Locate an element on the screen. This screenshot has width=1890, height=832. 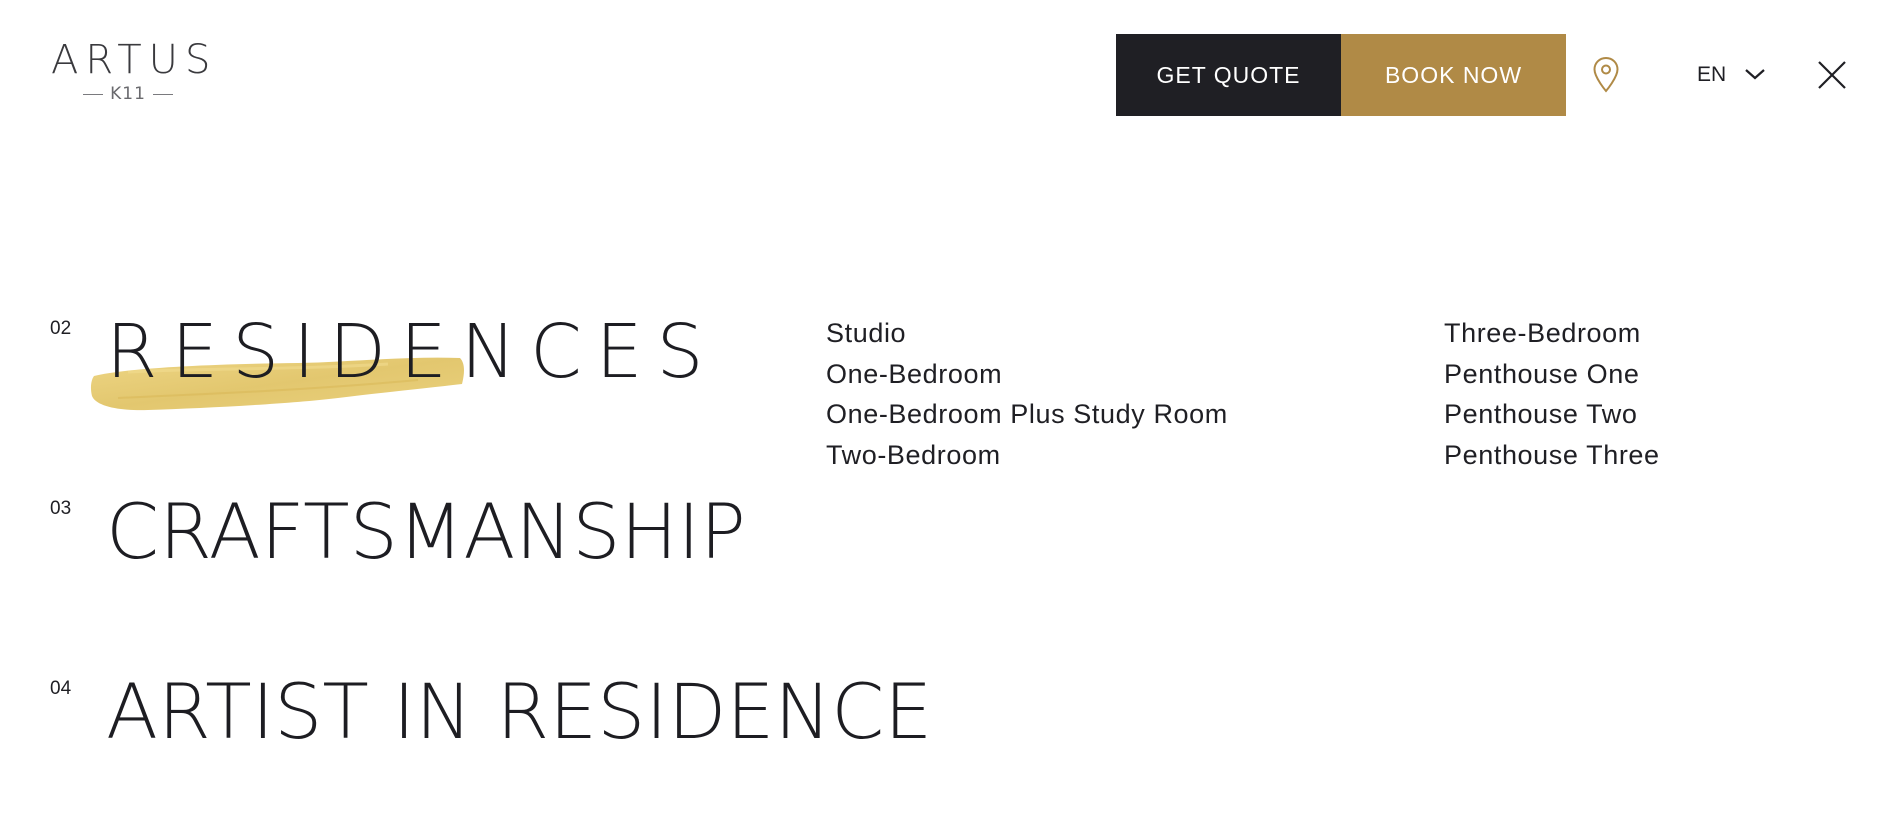
chevron-down-icon is located at coordinates (1755, 75).